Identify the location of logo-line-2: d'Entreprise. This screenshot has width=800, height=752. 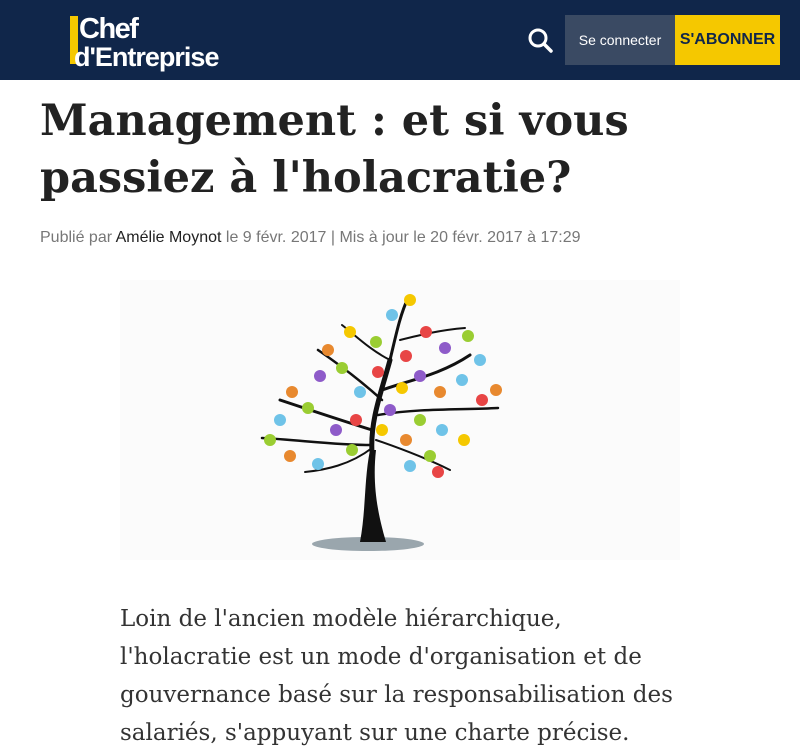
(146, 57).